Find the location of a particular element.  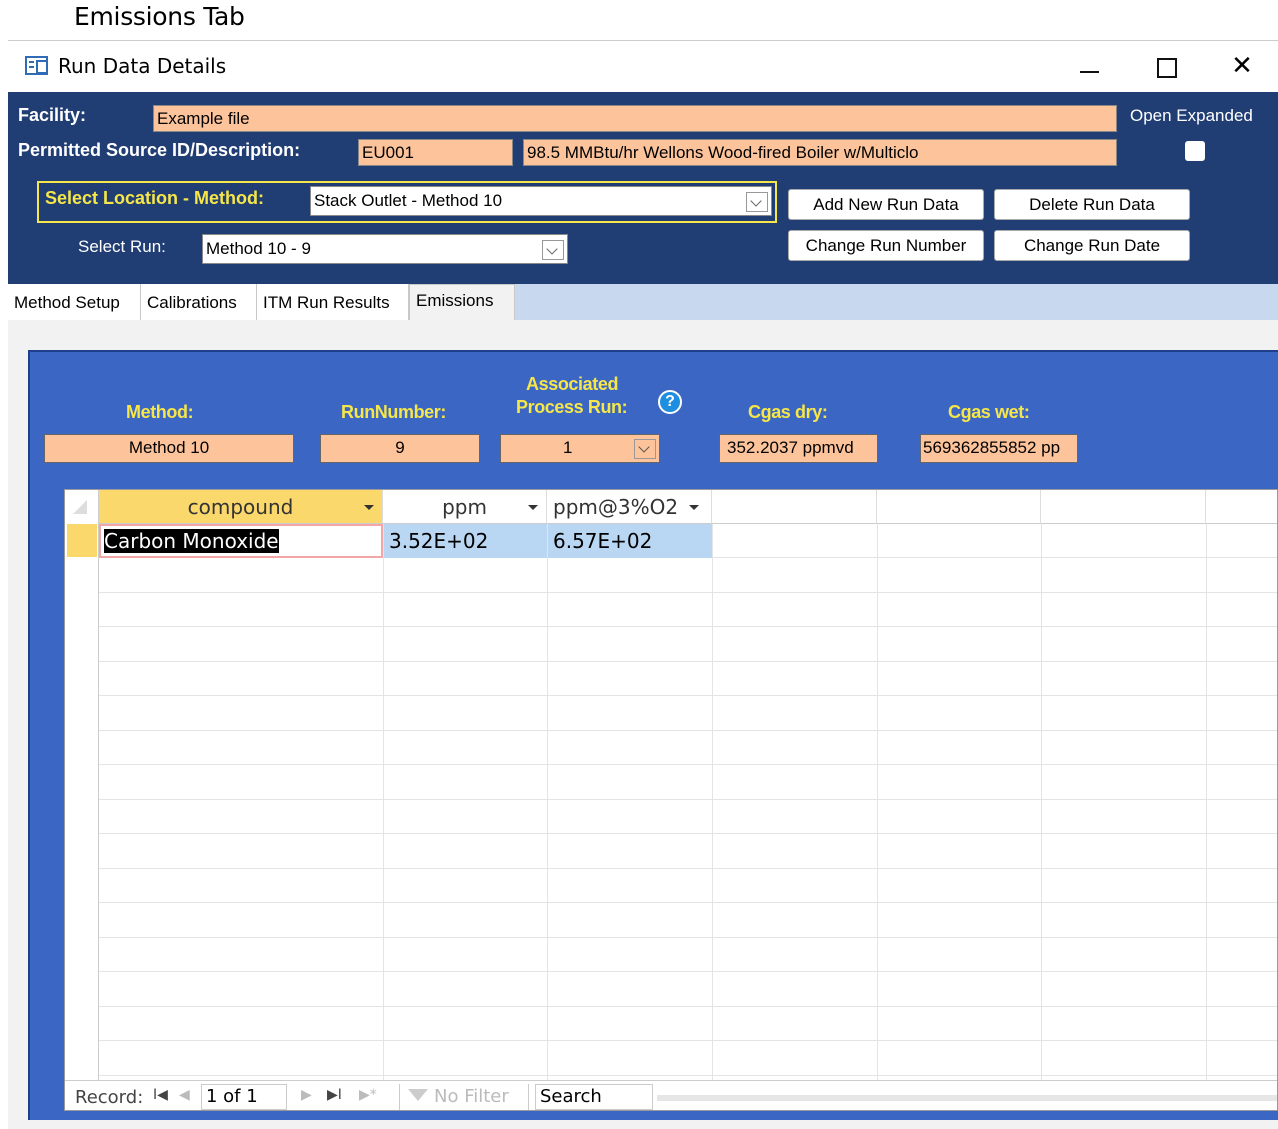

new-record-icon: ▶* is located at coordinates (368, 1095).